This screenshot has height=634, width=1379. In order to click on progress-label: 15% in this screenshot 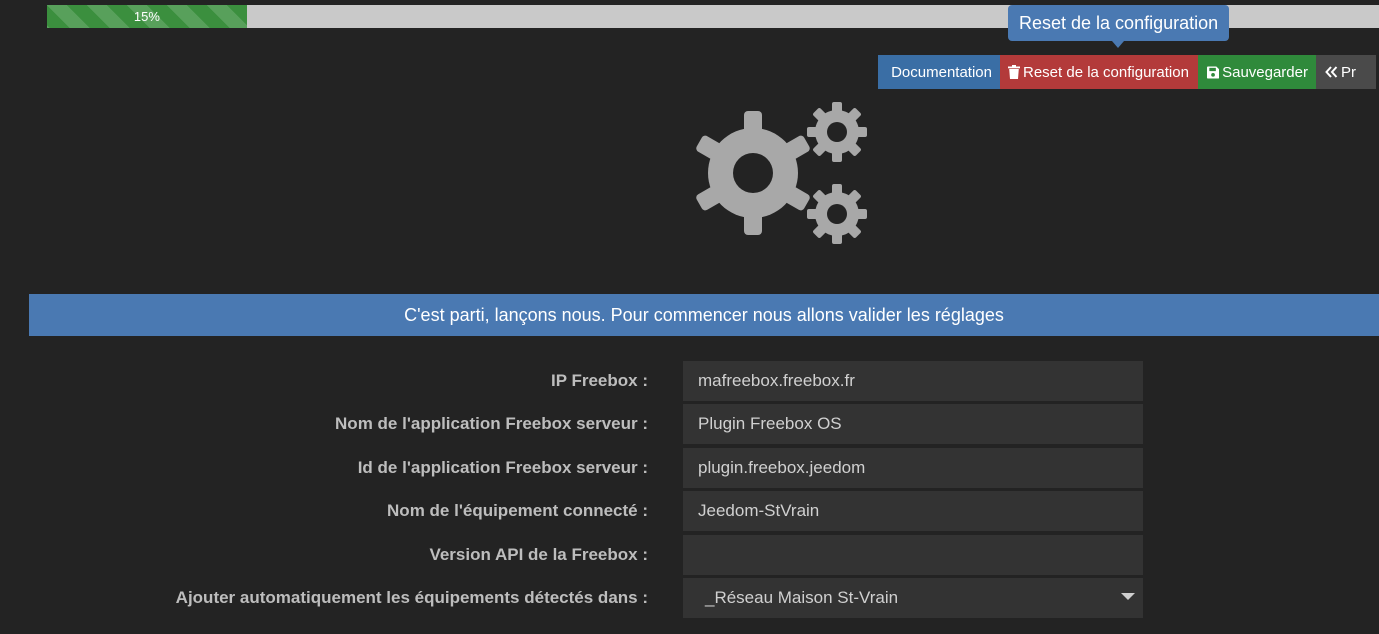, I will do `click(146, 16)`.